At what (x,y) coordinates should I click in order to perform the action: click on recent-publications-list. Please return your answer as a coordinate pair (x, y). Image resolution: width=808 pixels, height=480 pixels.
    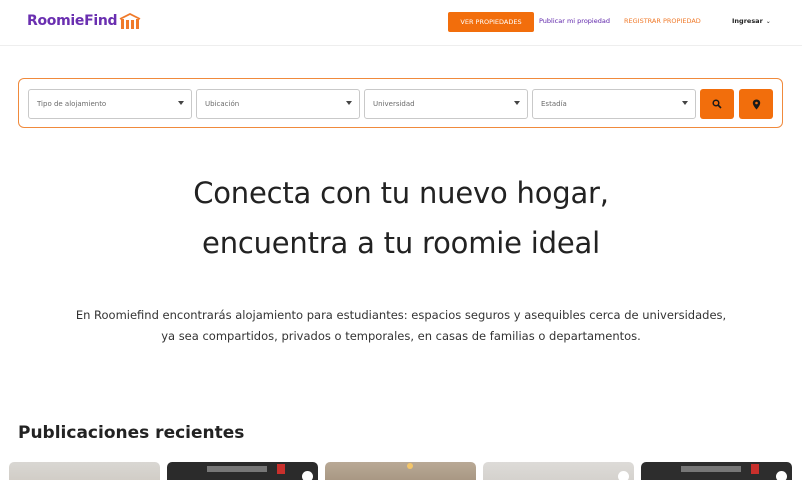
    Looking at the image, I should click on (408, 471).